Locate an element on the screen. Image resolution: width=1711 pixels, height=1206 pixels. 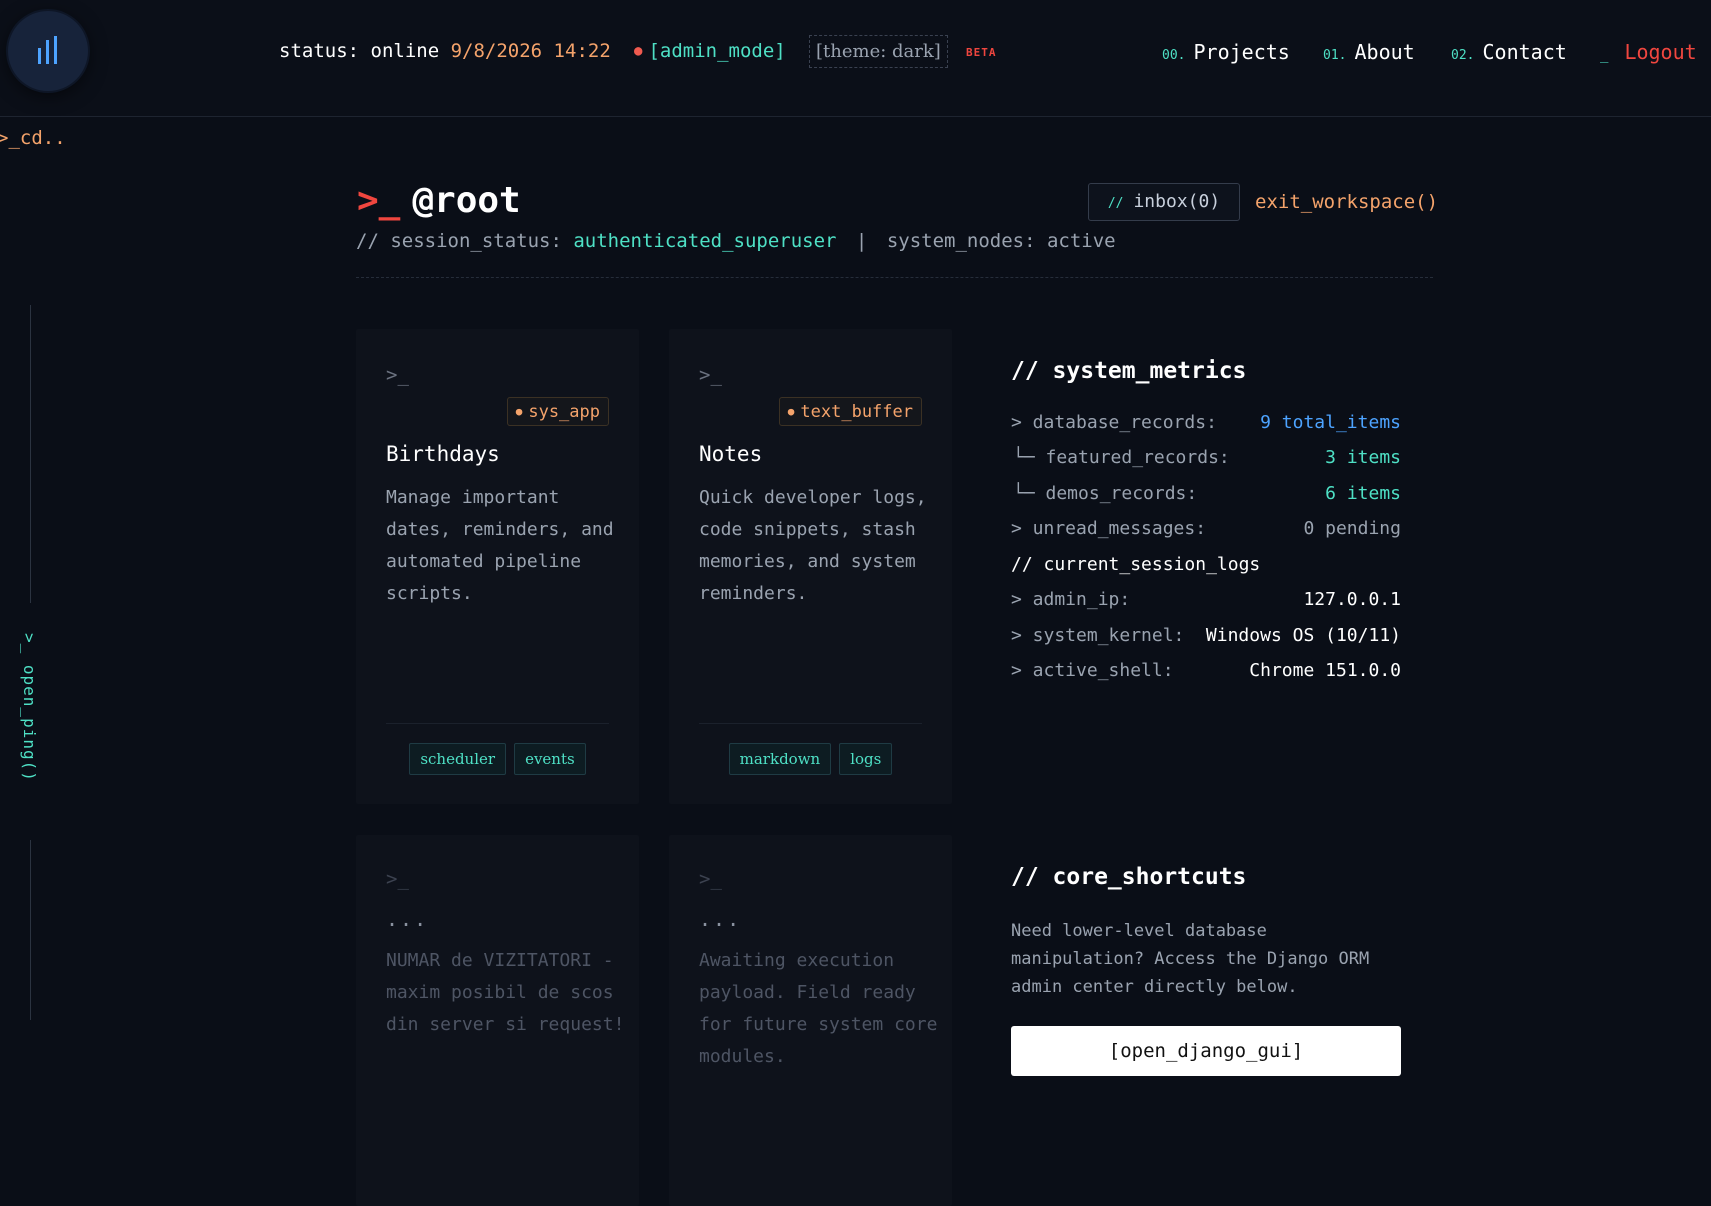
bars-icon is located at coordinates (47, 50).